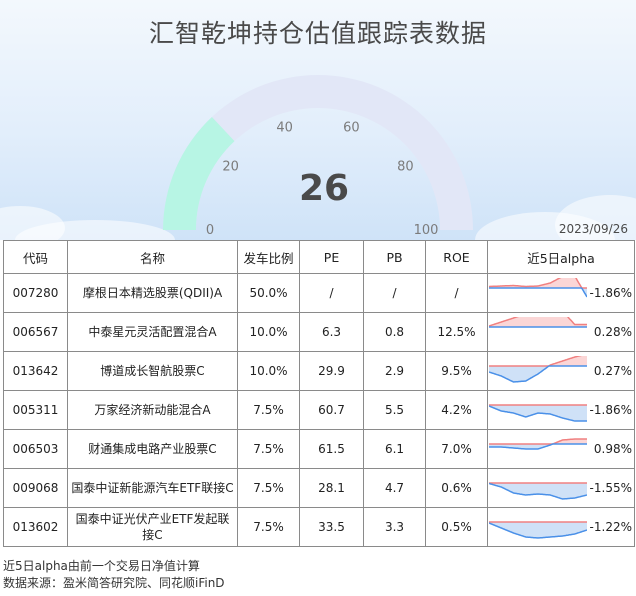  I want to click on cell-pe: 28.1, so click(331, 488).